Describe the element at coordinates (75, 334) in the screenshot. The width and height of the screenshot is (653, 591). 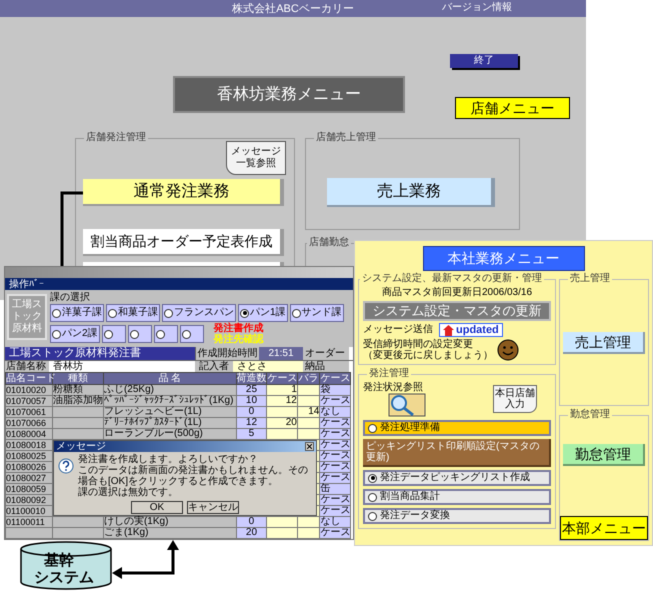
I see `radio-option: パン2課` at that location.